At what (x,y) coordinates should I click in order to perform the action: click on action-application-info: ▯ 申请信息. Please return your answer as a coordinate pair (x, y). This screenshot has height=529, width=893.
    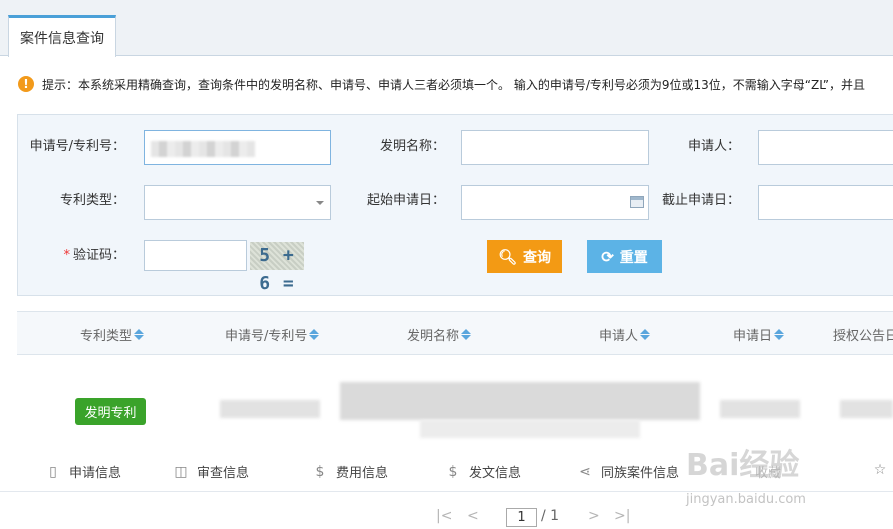
    Looking at the image, I should click on (83, 472).